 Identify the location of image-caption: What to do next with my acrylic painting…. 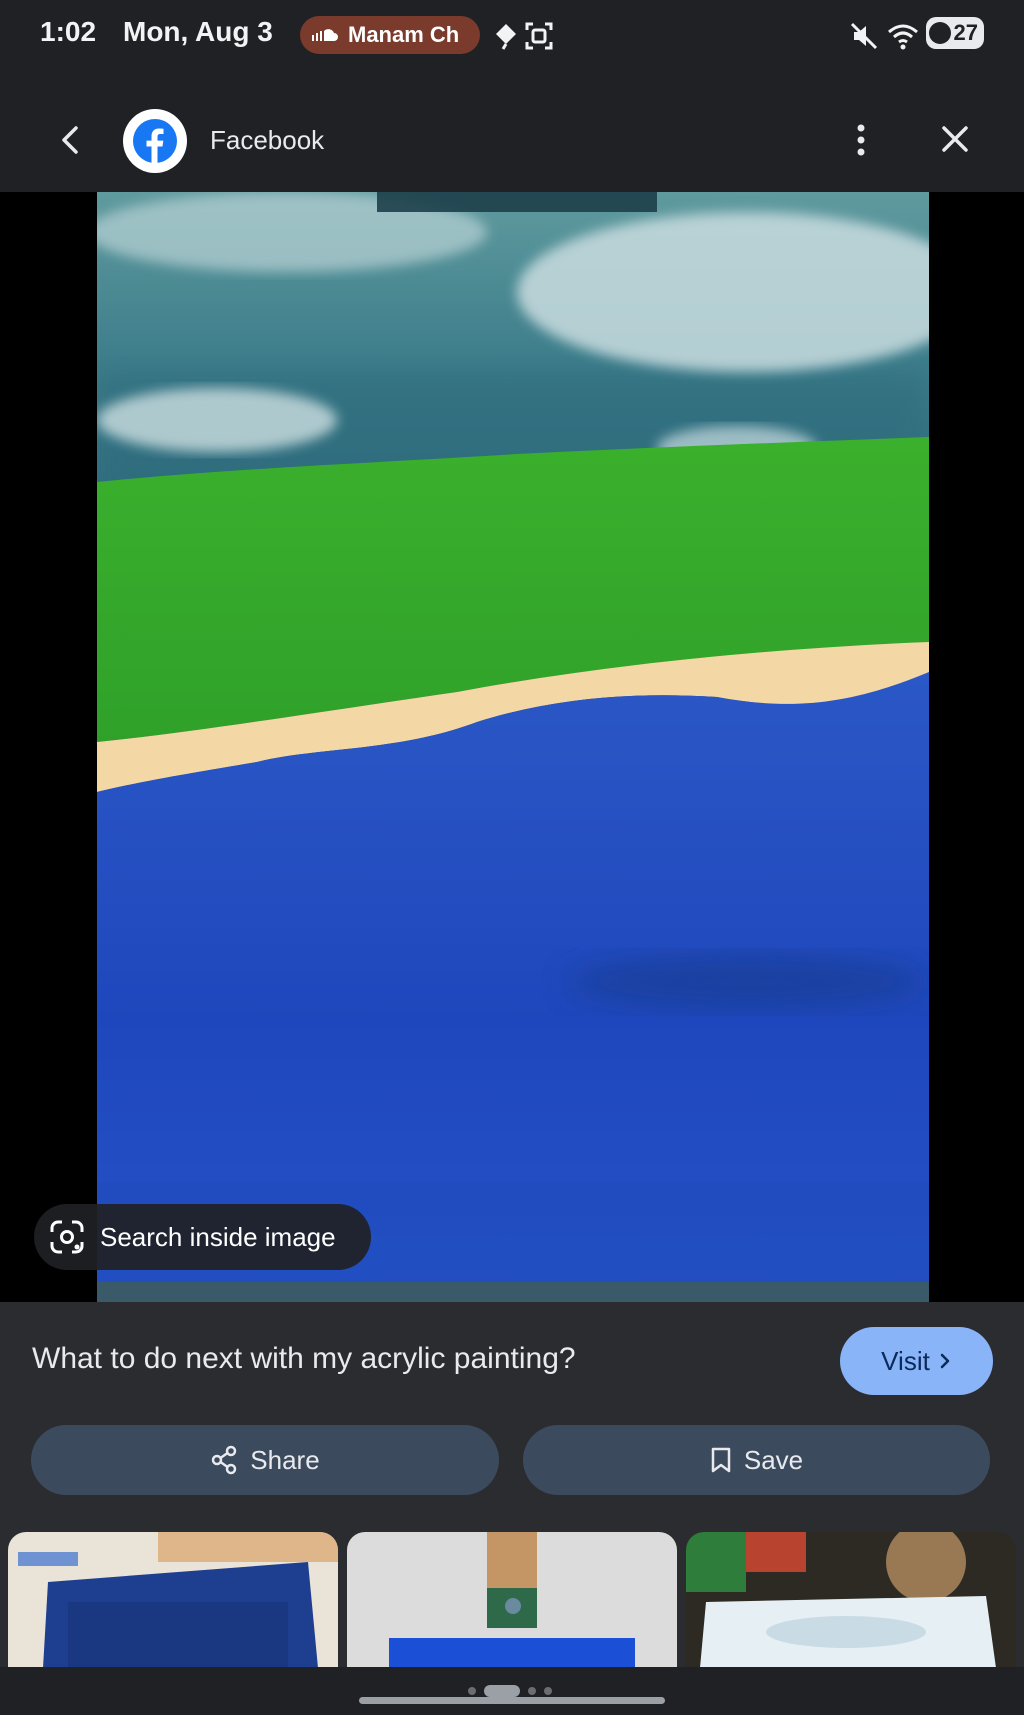
(422, 1359).